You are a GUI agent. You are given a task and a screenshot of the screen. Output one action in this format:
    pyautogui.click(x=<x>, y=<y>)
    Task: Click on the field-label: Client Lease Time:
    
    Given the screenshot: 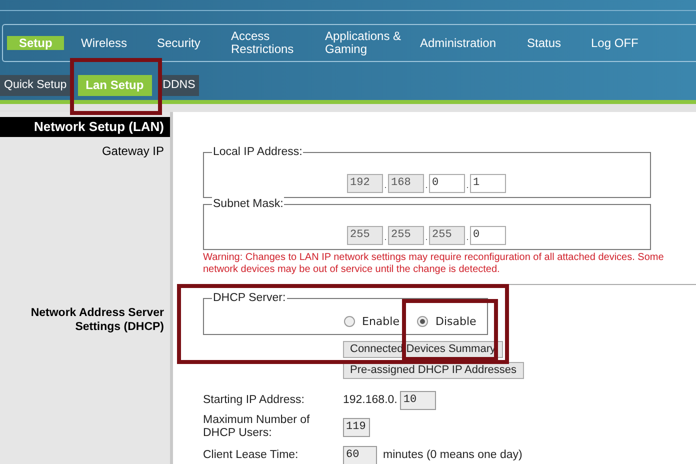 What is the action you would take?
    pyautogui.click(x=251, y=455)
    